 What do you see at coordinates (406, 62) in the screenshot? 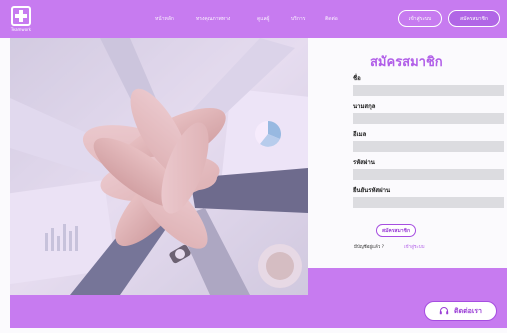
I see `form-title: สมัครสมาชิก` at bounding box center [406, 62].